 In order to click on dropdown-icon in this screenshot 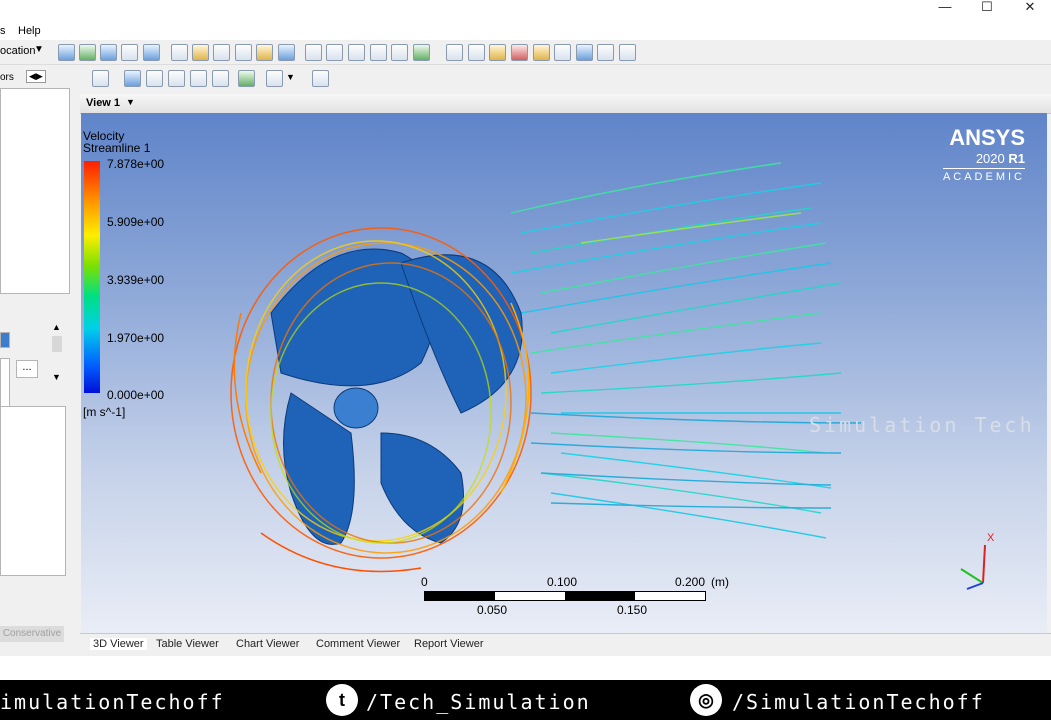, I will do `click(5, 340)`.